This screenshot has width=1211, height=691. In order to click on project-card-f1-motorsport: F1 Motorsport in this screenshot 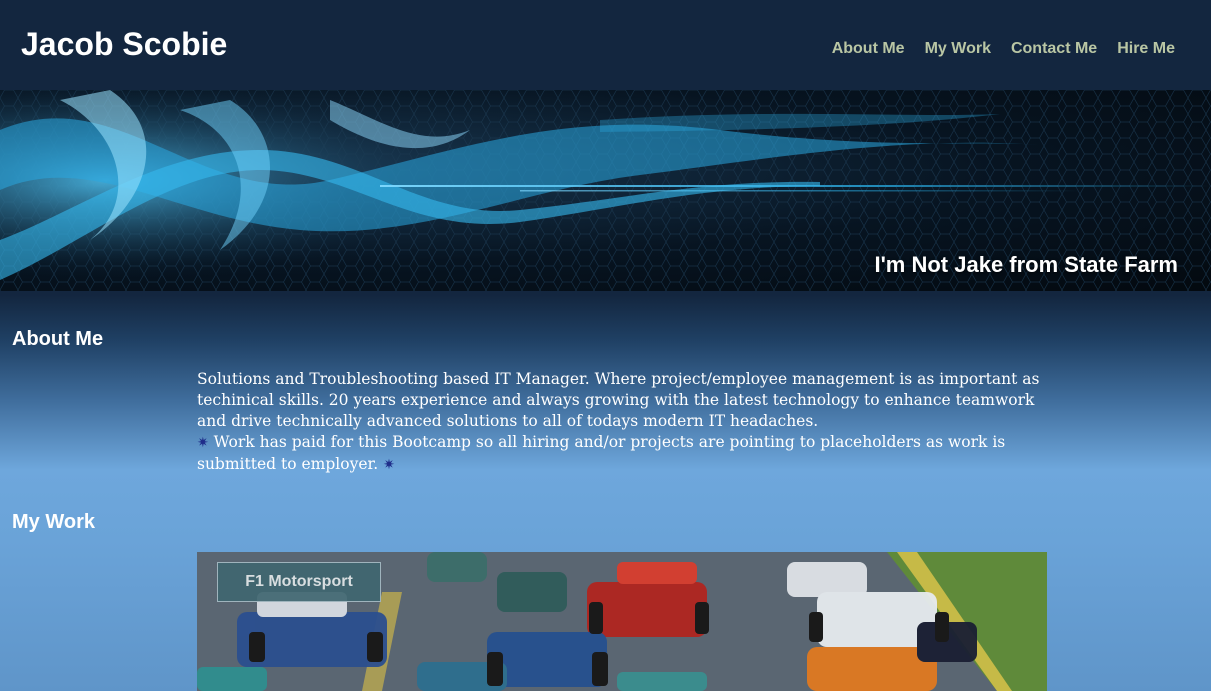, I will do `click(622, 621)`.